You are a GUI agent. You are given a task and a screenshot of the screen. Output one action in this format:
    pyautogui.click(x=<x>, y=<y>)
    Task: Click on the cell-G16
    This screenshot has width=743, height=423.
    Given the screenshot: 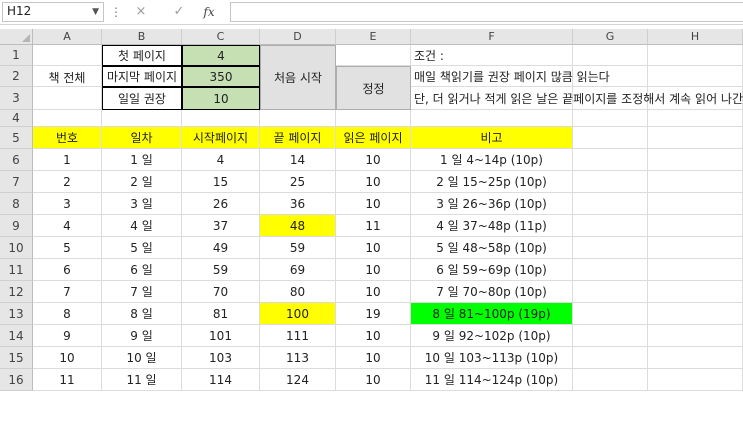 What is the action you would take?
    pyautogui.click(x=610, y=380)
    